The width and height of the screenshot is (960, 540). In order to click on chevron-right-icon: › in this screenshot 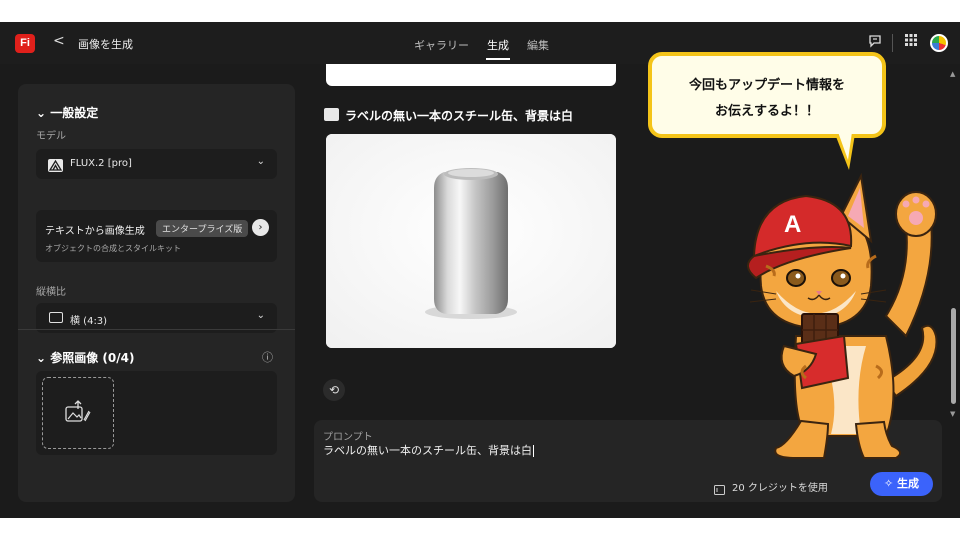, I will do `click(260, 227)`.